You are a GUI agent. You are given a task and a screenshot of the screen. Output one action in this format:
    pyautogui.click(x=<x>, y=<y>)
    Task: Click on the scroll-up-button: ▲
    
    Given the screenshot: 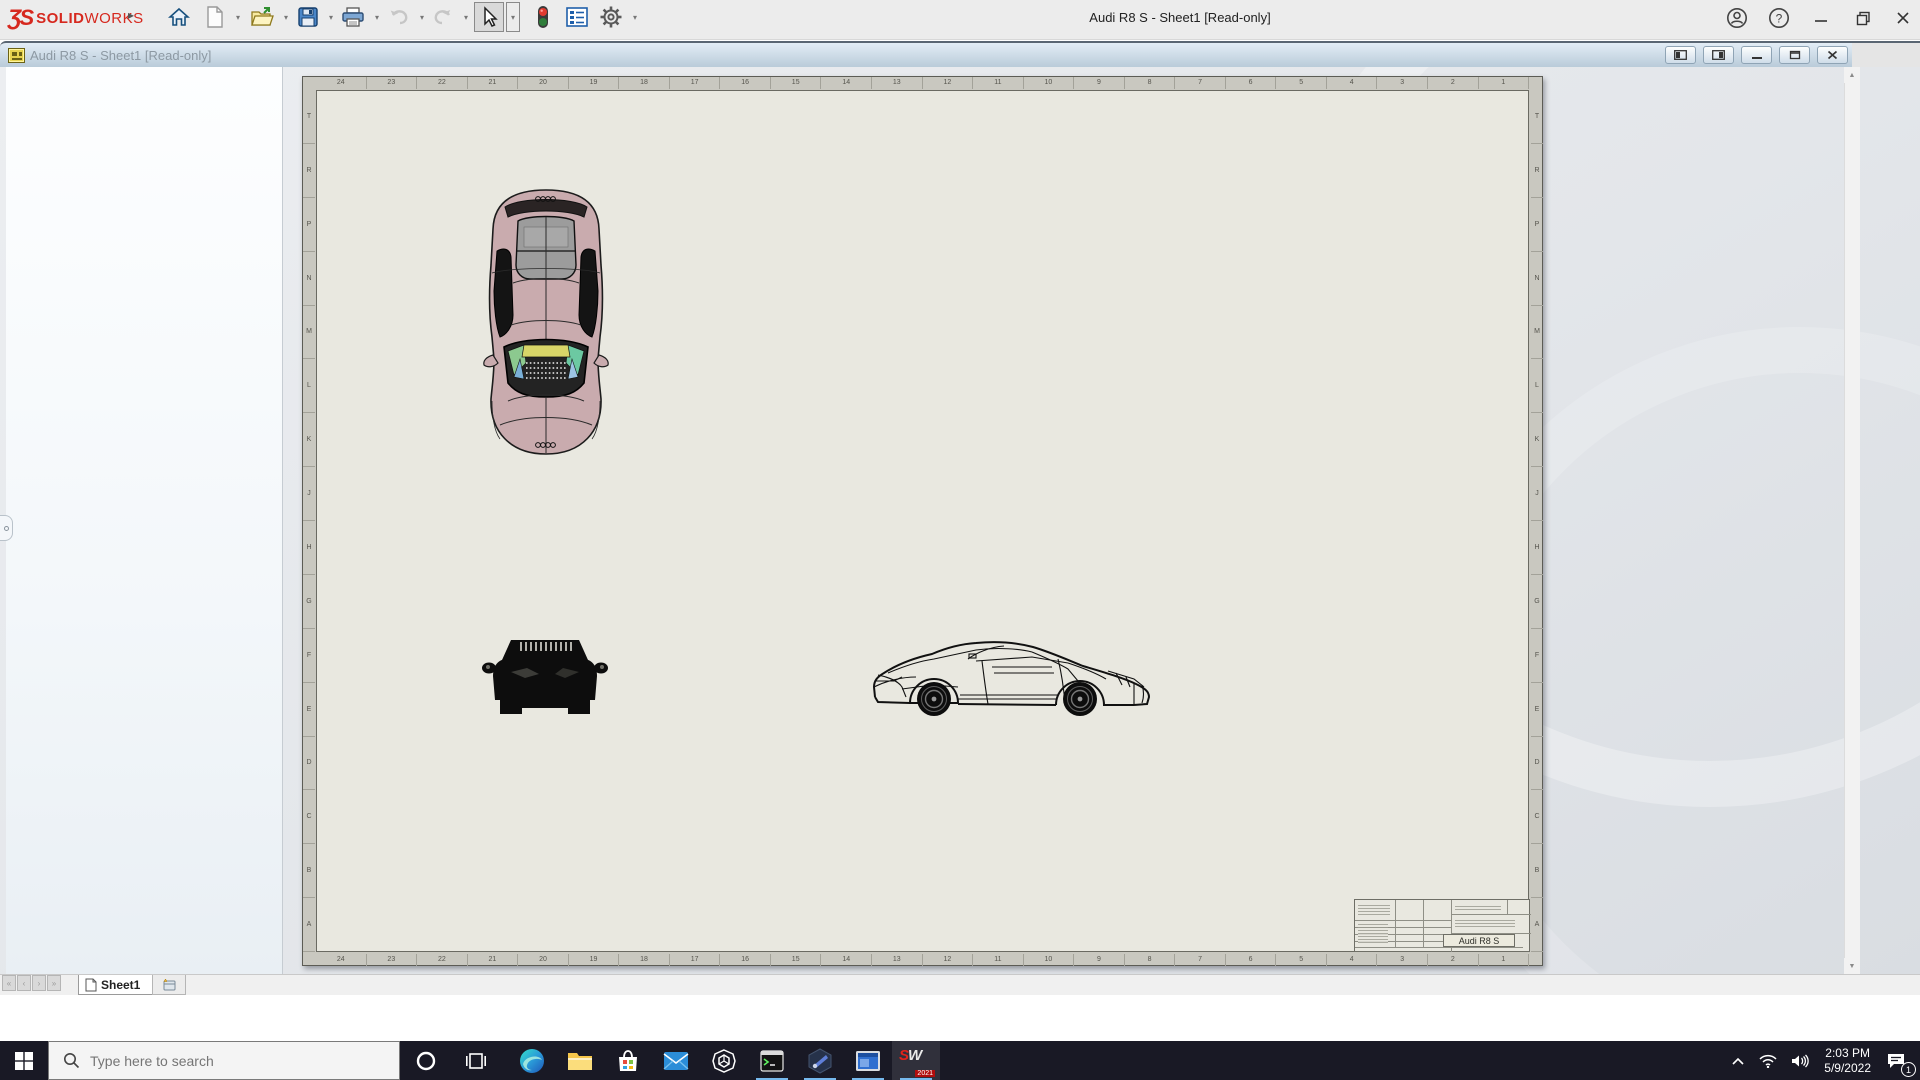 What is the action you would take?
    pyautogui.click(x=1852, y=75)
    